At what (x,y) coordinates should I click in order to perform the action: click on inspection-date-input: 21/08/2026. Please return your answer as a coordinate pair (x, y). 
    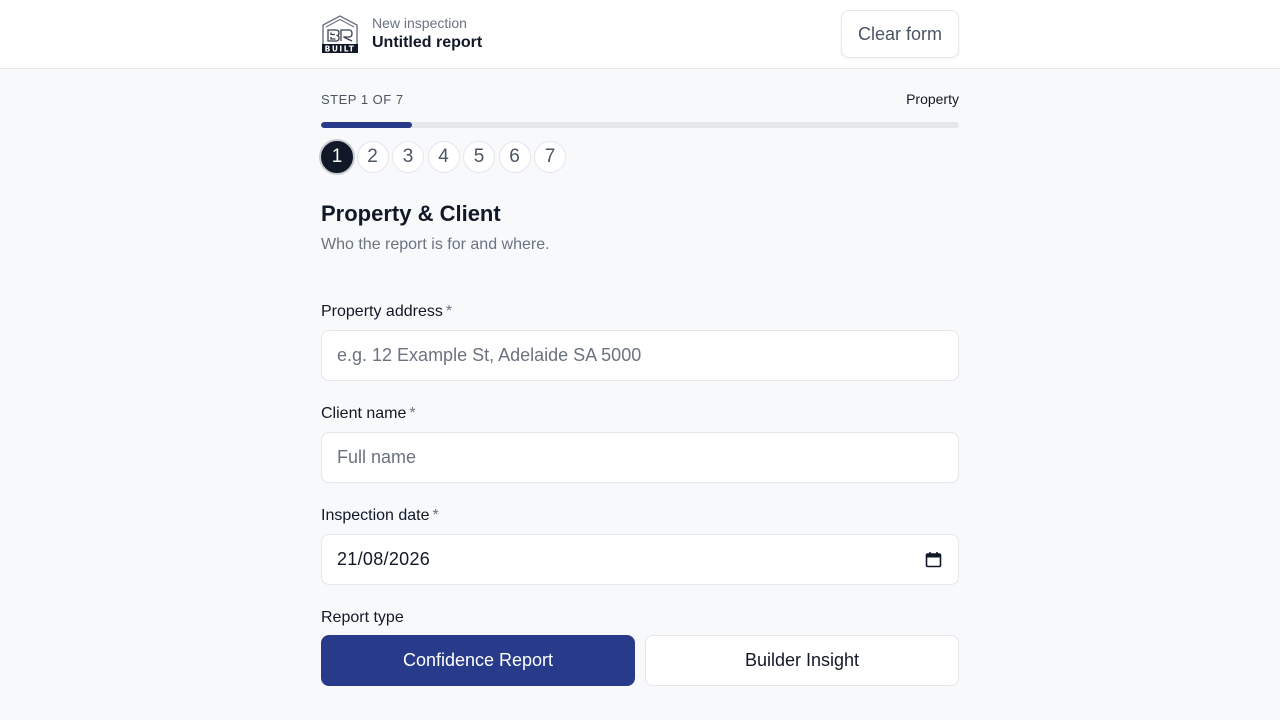
    Looking at the image, I should click on (640, 559).